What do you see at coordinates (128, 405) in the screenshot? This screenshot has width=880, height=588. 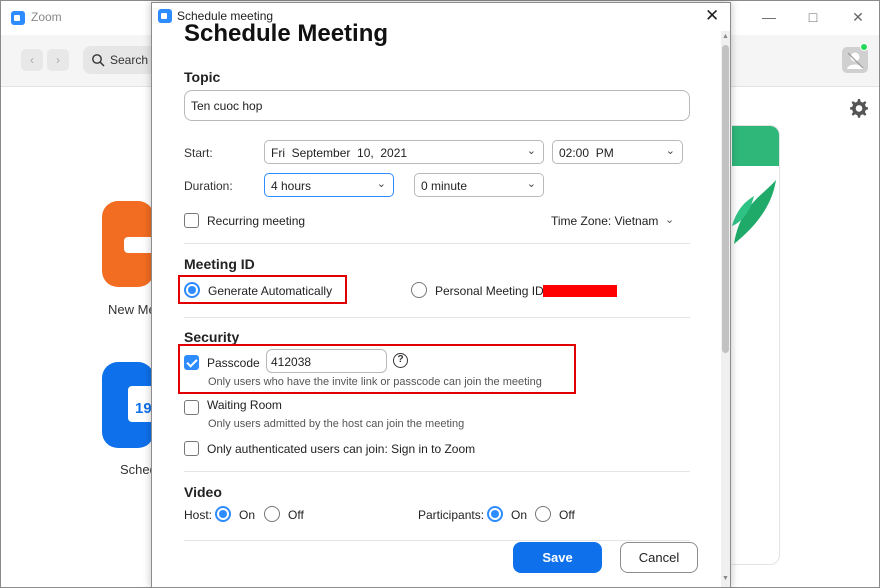 I see `schedule-tile: 19` at bounding box center [128, 405].